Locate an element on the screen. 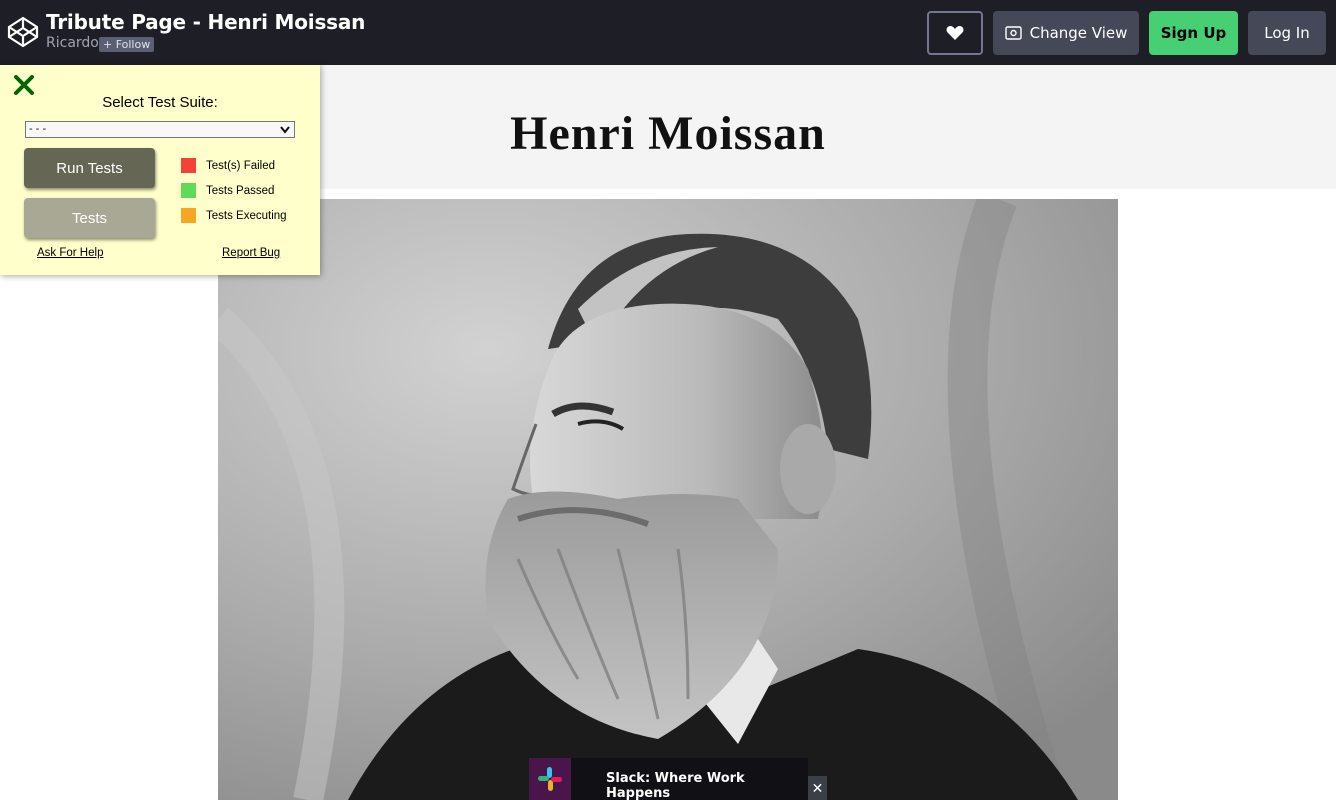 The height and width of the screenshot is (800, 1336). legend-failed-label: Test(s) Failed is located at coordinates (241, 165).